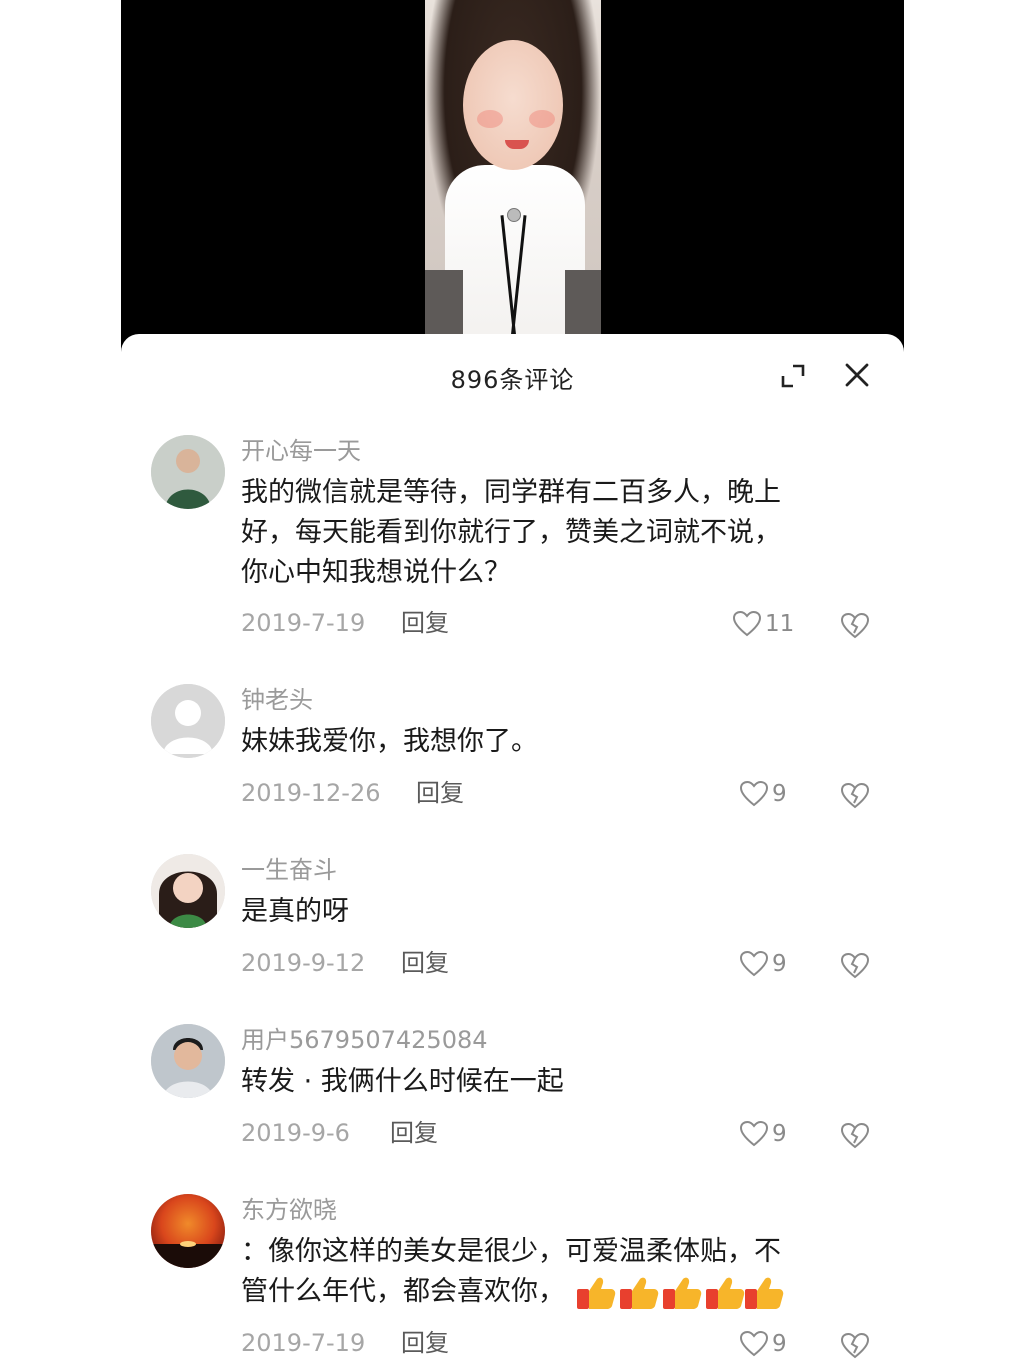  Describe the element at coordinates (511, 1251) in the screenshot. I see `comment-text-line: ：像你这样的美女是很少，可爱温柔体贴，不` at that location.